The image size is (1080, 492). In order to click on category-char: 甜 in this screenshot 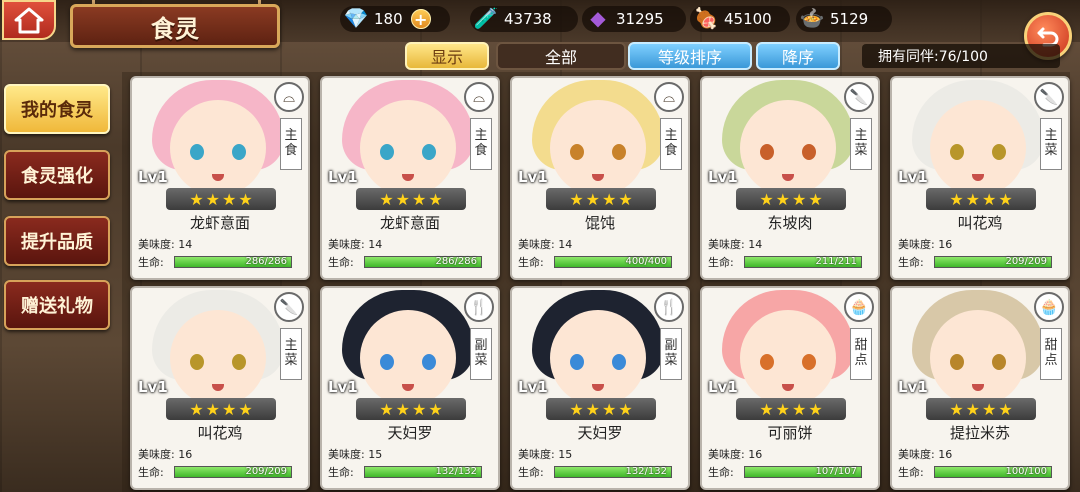, I will do `click(1051, 346)`.